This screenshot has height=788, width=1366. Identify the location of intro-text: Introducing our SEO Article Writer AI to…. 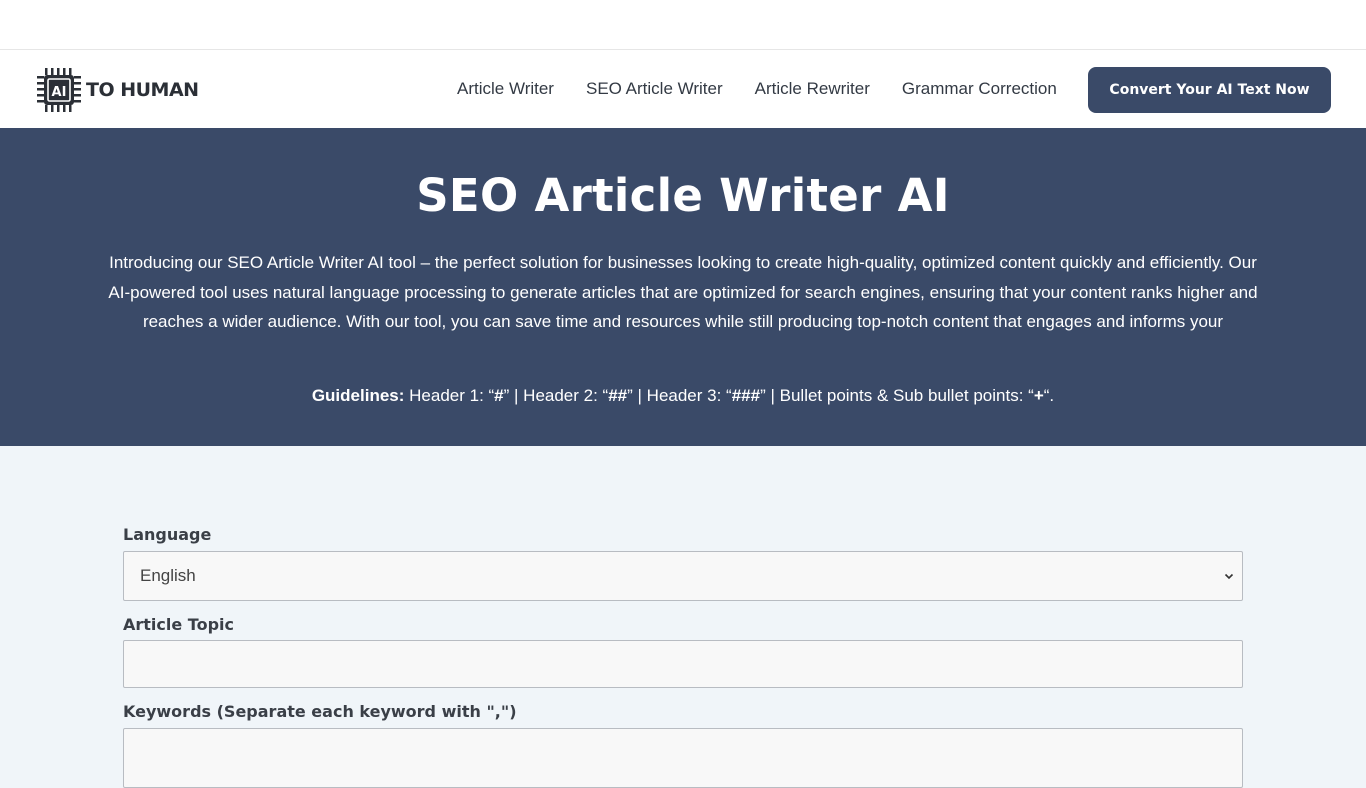
(683, 292).